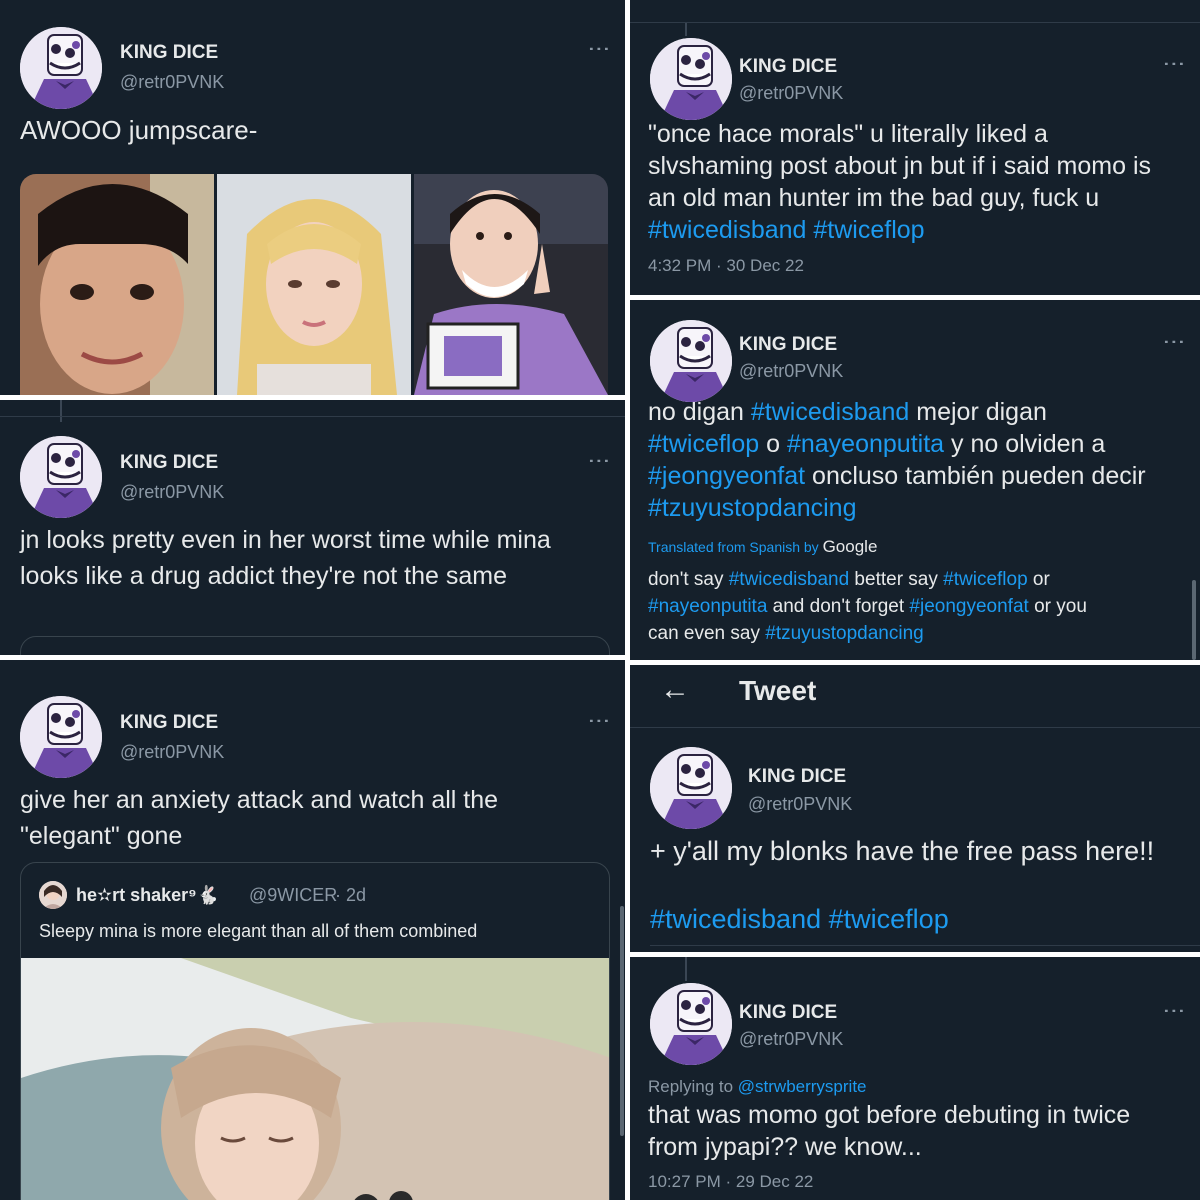 Image resolution: width=1200 pixels, height=1200 pixels. What do you see at coordinates (838, 606) in the screenshot?
I see `text-fragment: and don't forget` at bounding box center [838, 606].